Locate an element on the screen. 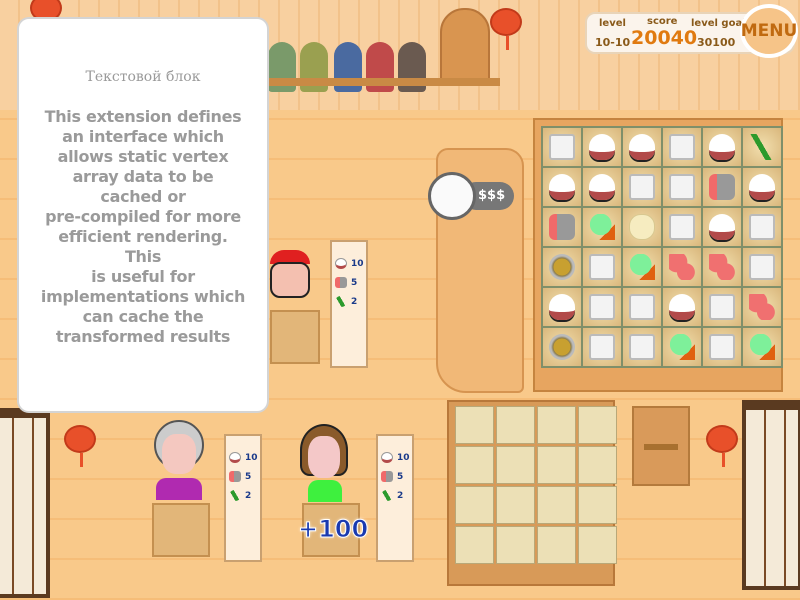 The image size is (800, 600). shrimp-icon is located at coordinates (762, 307).